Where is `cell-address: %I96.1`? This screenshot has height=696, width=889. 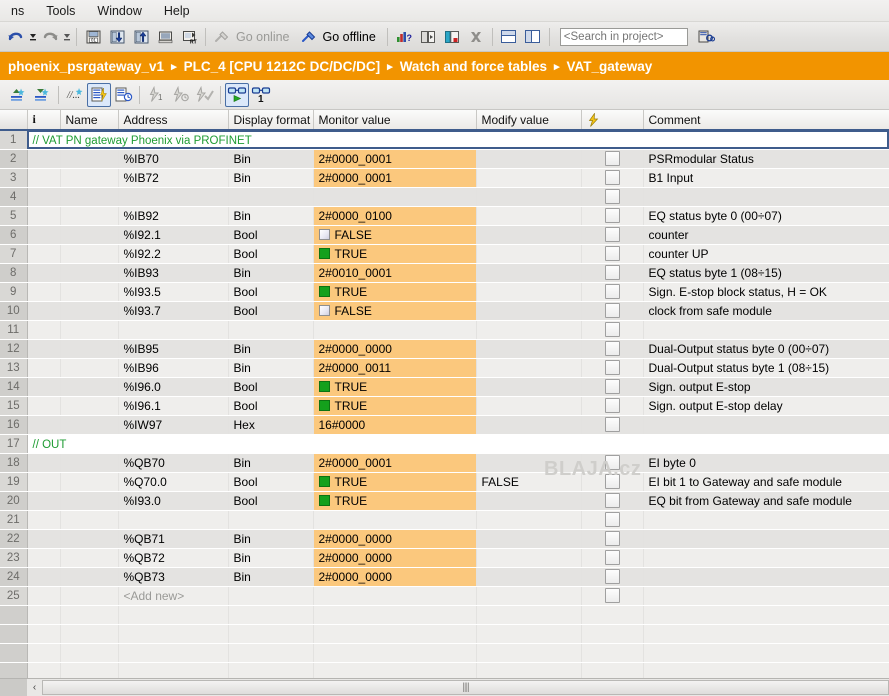
cell-address: %I96.1 is located at coordinates (173, 406).